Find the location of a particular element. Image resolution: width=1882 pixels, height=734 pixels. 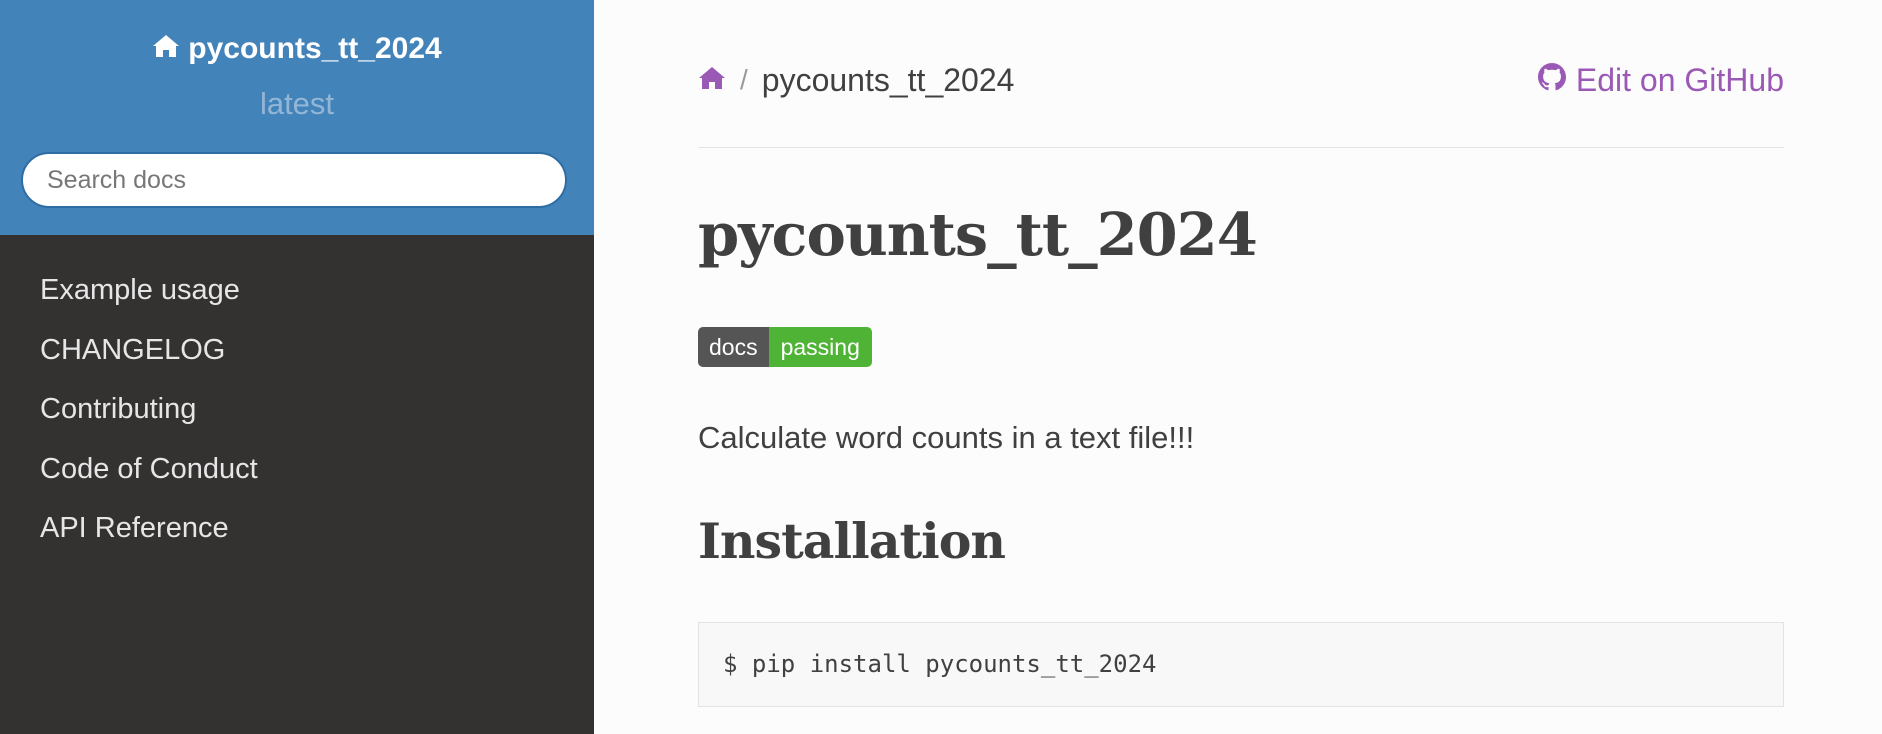

docs-status-badge: docs passing is located at coordinates (785, 347).